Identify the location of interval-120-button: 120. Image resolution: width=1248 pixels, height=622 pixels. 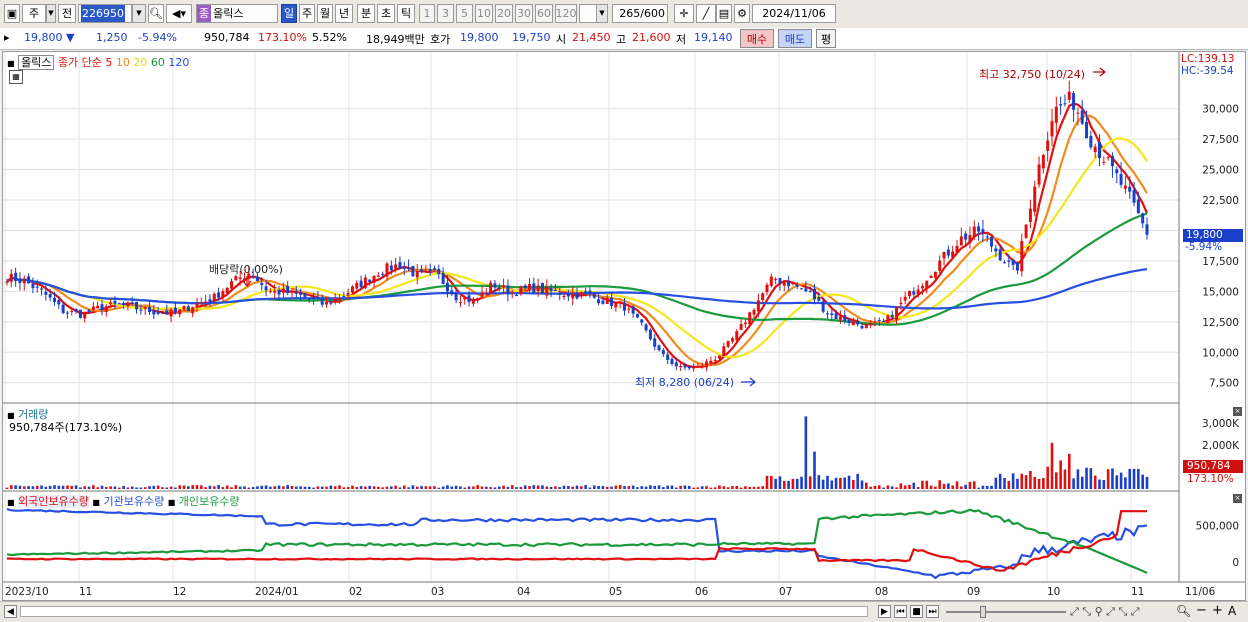
(566, 13).